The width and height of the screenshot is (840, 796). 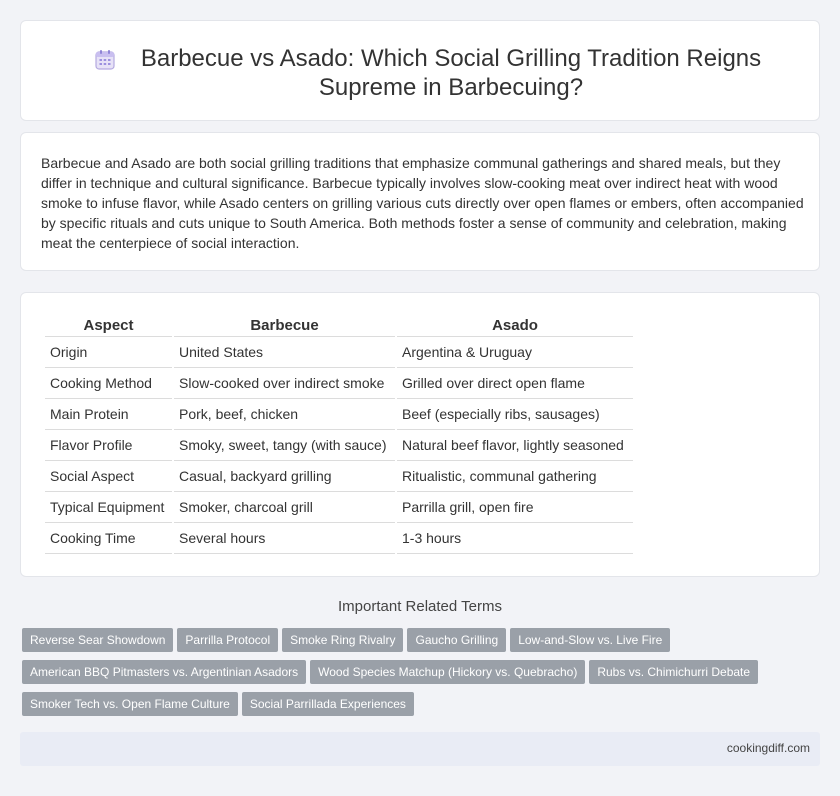 I want to click on table-cell: Argentina & Uruguay, so click(x=515, y=352).